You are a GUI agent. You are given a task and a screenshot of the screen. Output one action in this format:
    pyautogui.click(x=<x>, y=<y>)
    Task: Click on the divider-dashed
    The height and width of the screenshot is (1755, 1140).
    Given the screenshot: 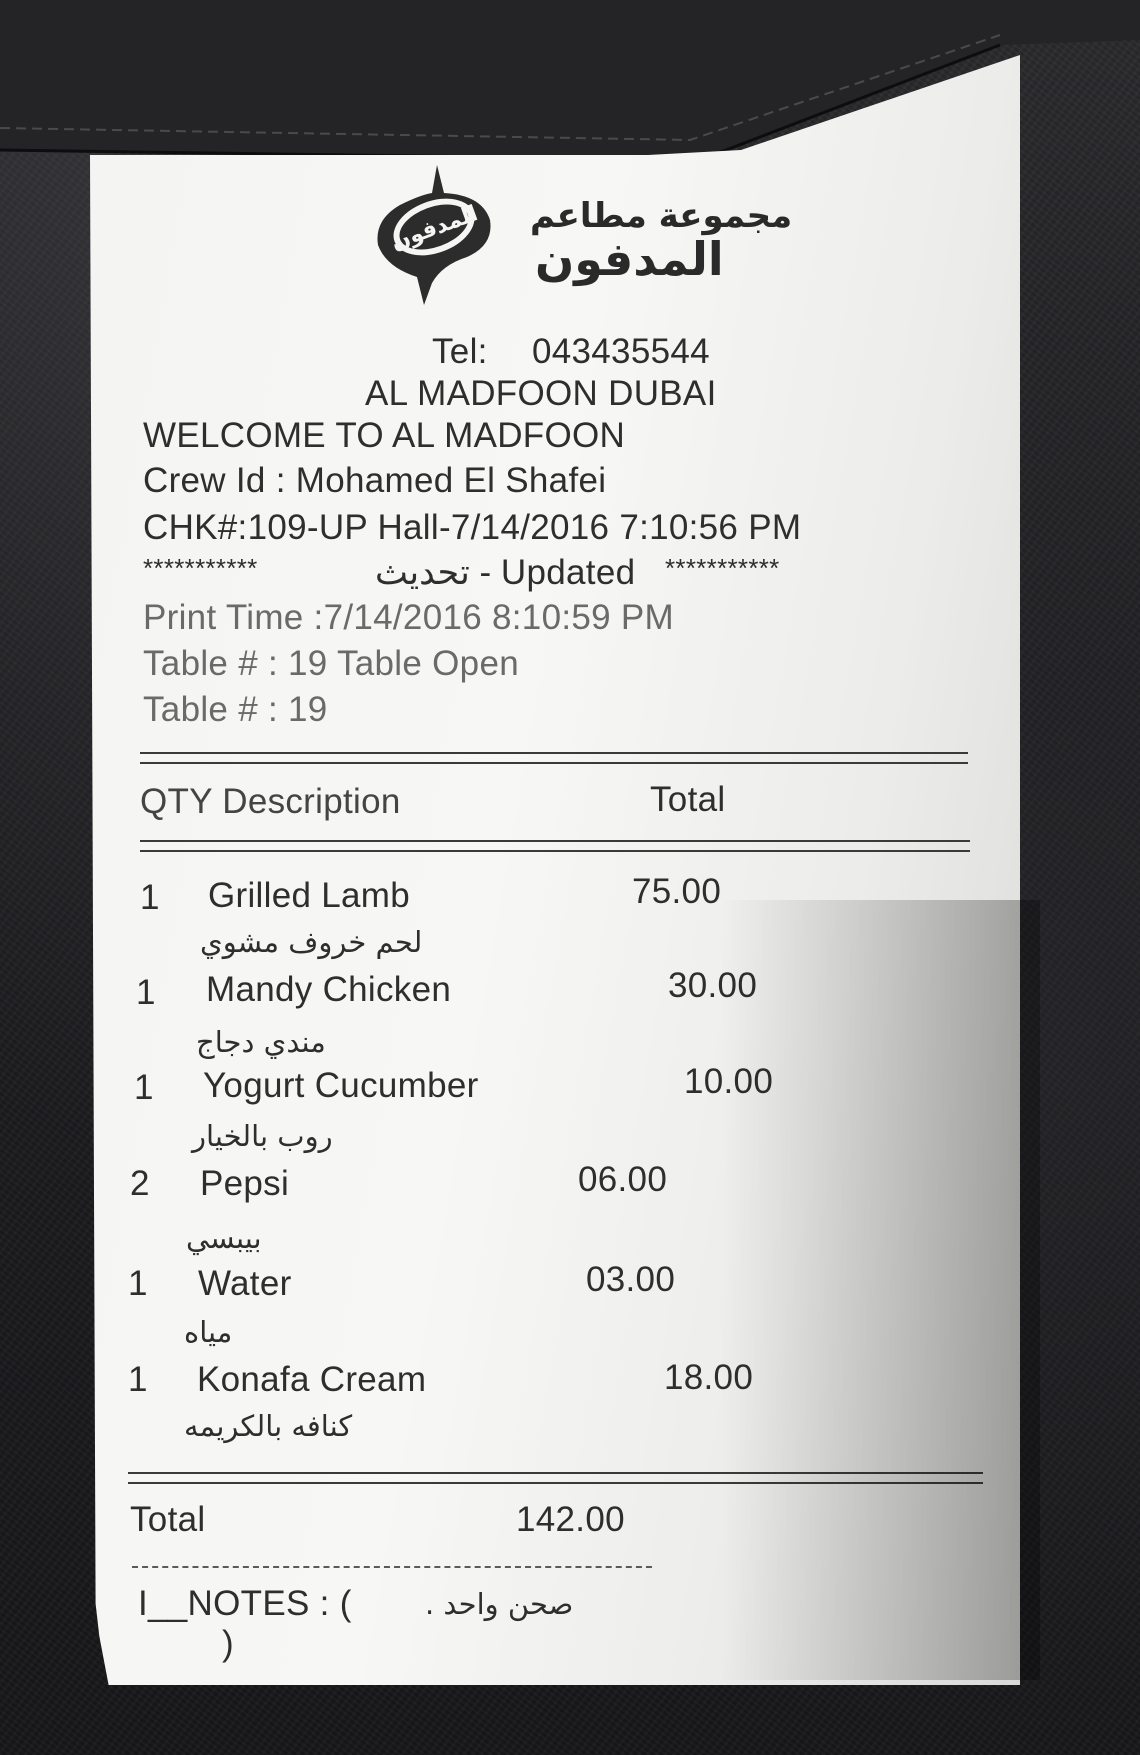 What is the action you would take?
    pyautogui.click(x=392, y=1567)
    